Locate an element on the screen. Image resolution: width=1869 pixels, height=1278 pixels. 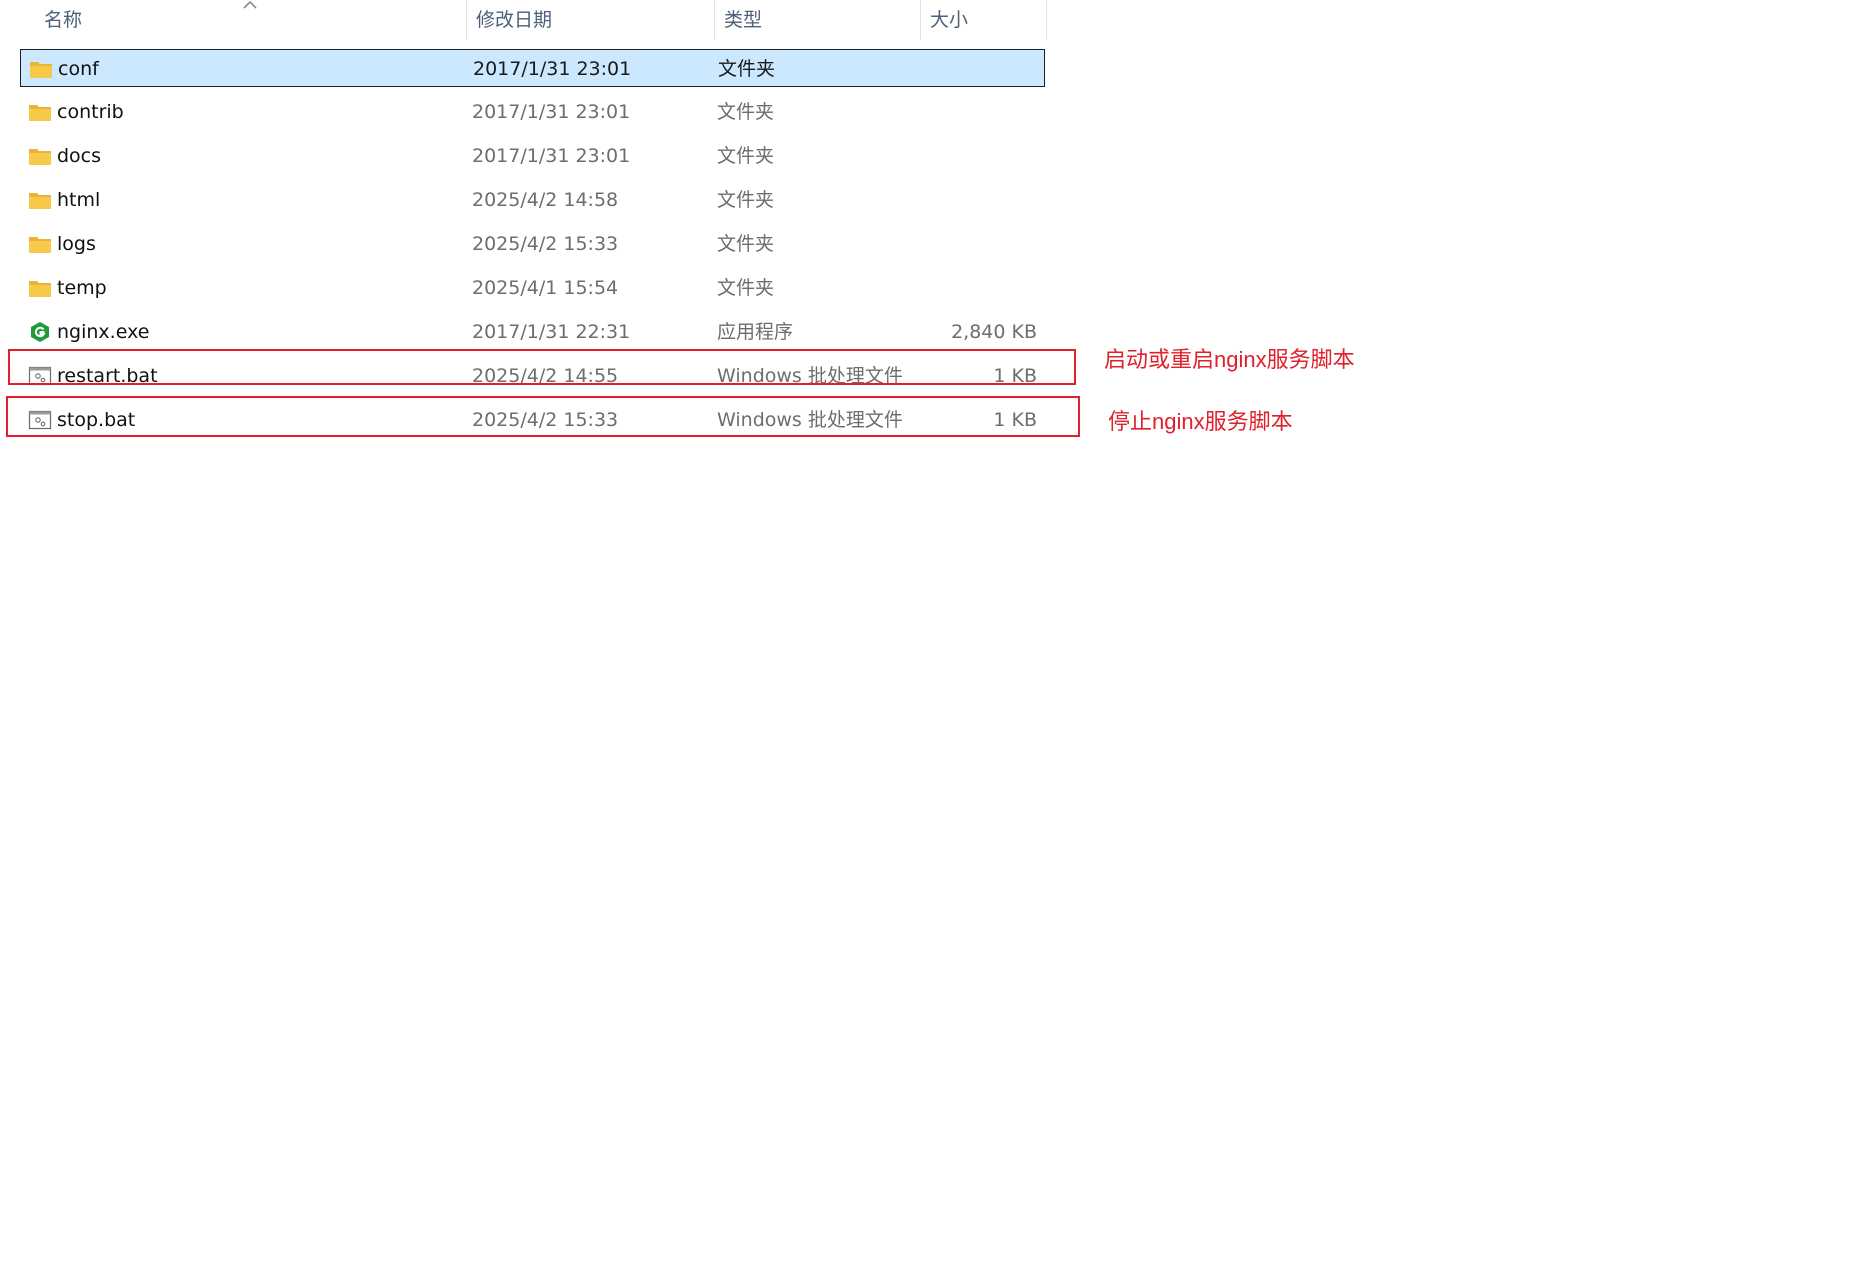
file-row-docs: docs 2017/1/31 23:01 文件夹 is located at coordinates (532, 156).